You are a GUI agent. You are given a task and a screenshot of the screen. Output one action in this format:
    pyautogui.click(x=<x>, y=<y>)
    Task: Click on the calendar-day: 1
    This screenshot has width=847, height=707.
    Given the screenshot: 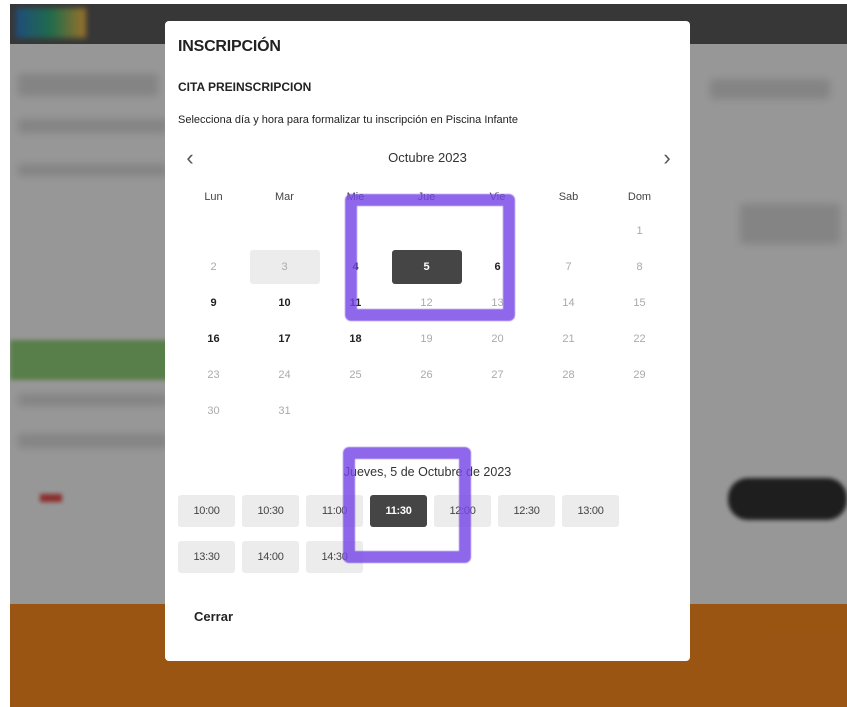 What is the action you would take?
    pyautogui.click(x=639, y=231)
    